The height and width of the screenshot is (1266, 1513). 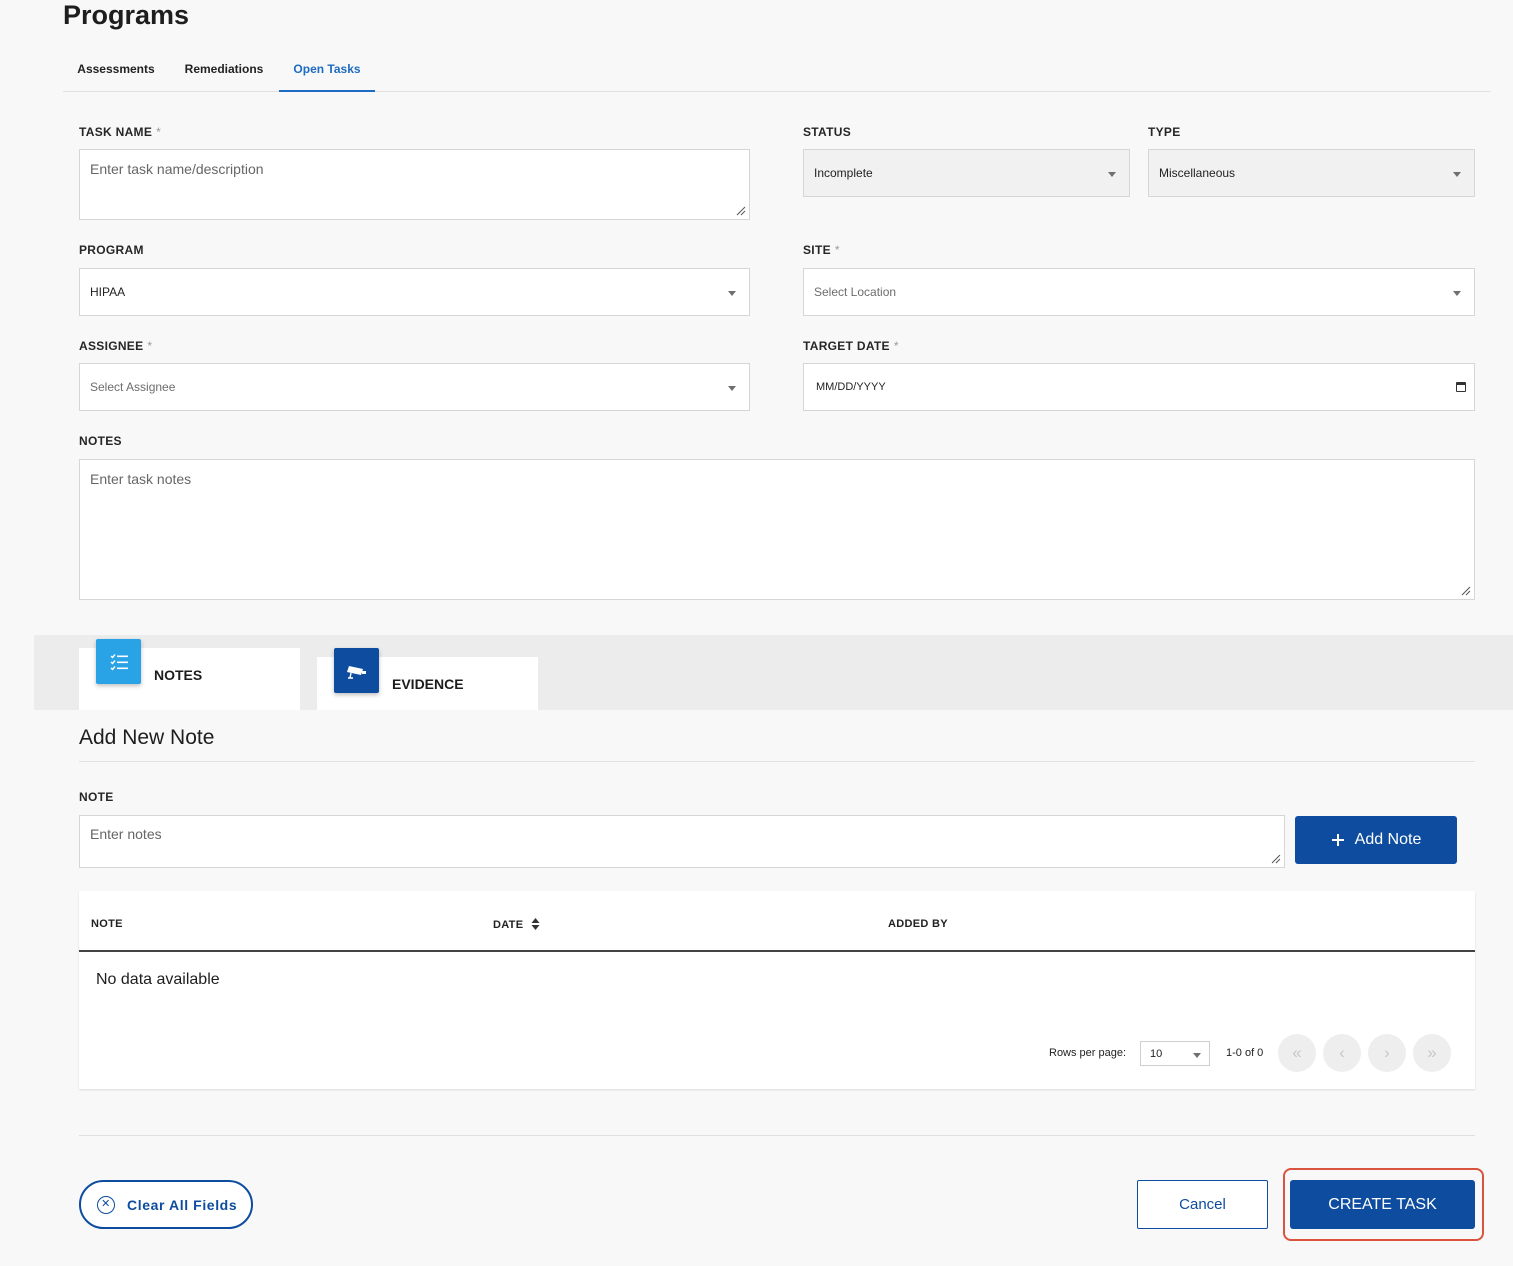 I want to click on cancel-button: Cancel, so click(x=1202, y=1204).